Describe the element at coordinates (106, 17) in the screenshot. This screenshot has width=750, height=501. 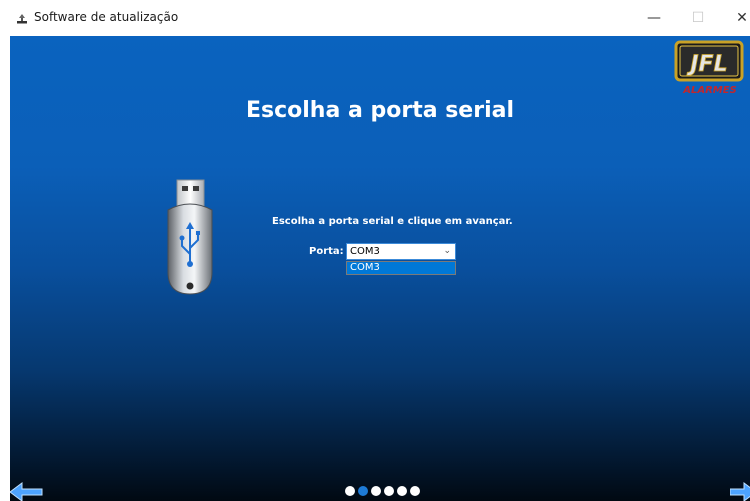
I see `window-title: Software de atualização` at that location.